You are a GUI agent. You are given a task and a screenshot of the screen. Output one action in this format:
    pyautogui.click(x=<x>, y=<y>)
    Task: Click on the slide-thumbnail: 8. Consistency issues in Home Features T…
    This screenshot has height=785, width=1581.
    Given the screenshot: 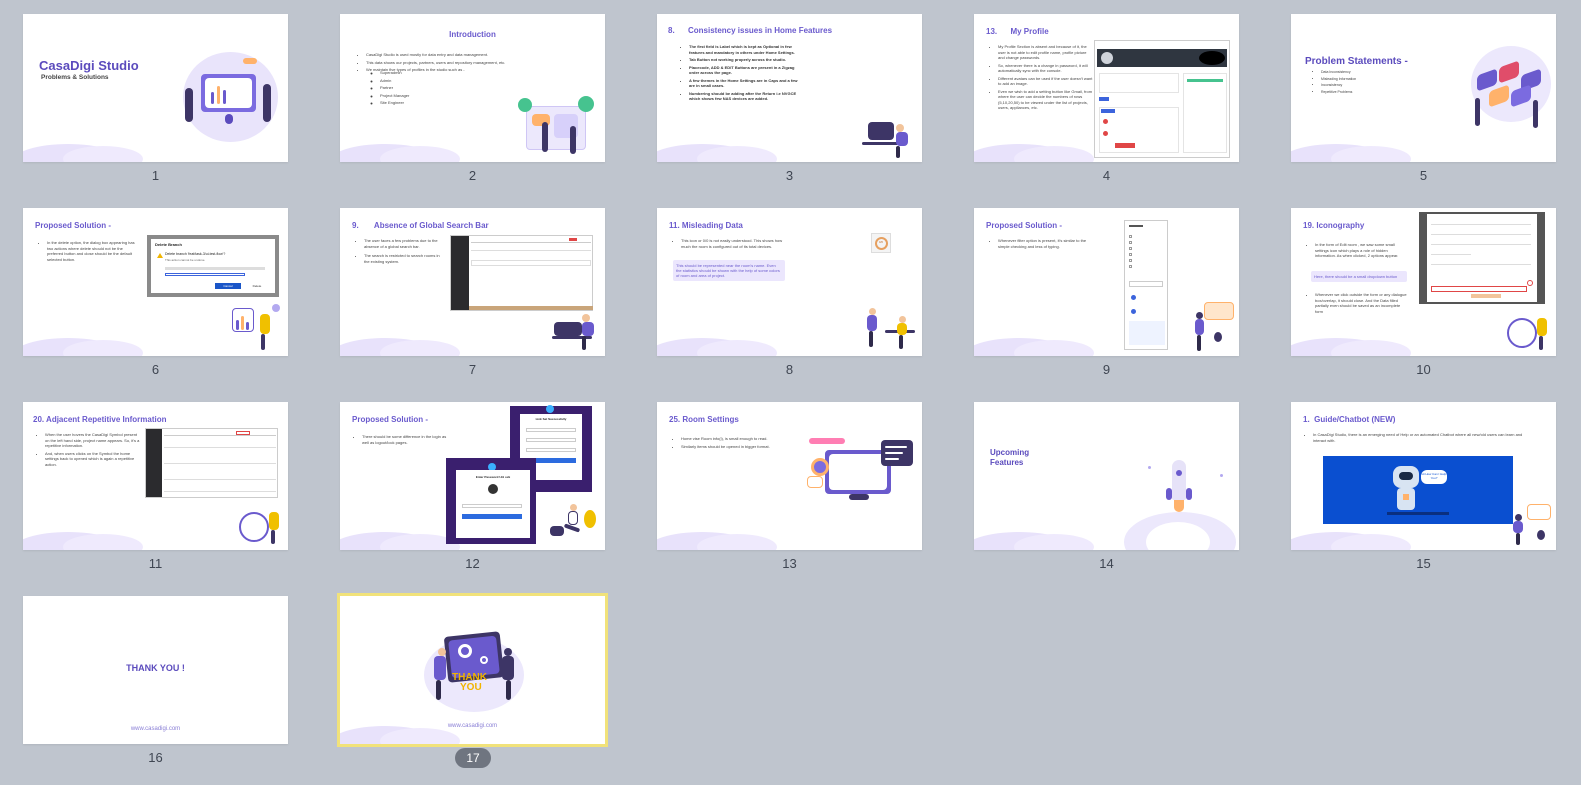 What is the action you would take?
    pyautogui.click(x=789, y=88)
    